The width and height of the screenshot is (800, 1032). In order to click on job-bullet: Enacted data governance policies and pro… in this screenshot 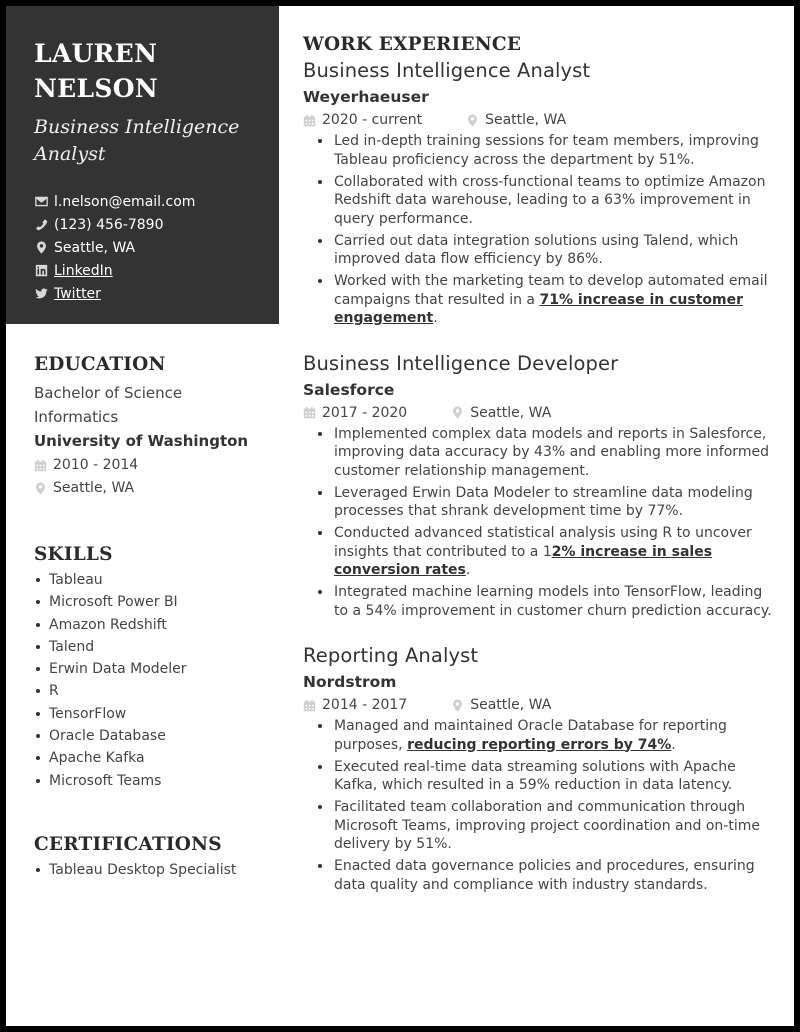, I will do `click(548, 875)`.